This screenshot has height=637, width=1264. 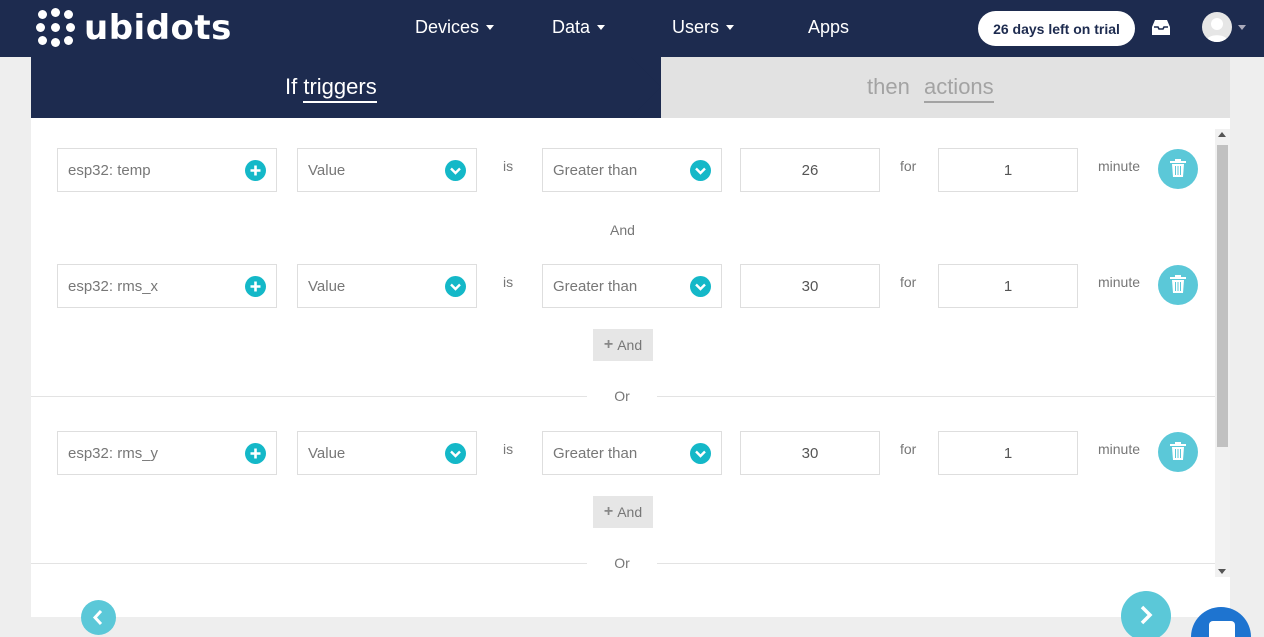 What do you see at coordinates (158, 28) in the screenshot?
I see `logo-text: ubidots` at bounding box center [158, 28].